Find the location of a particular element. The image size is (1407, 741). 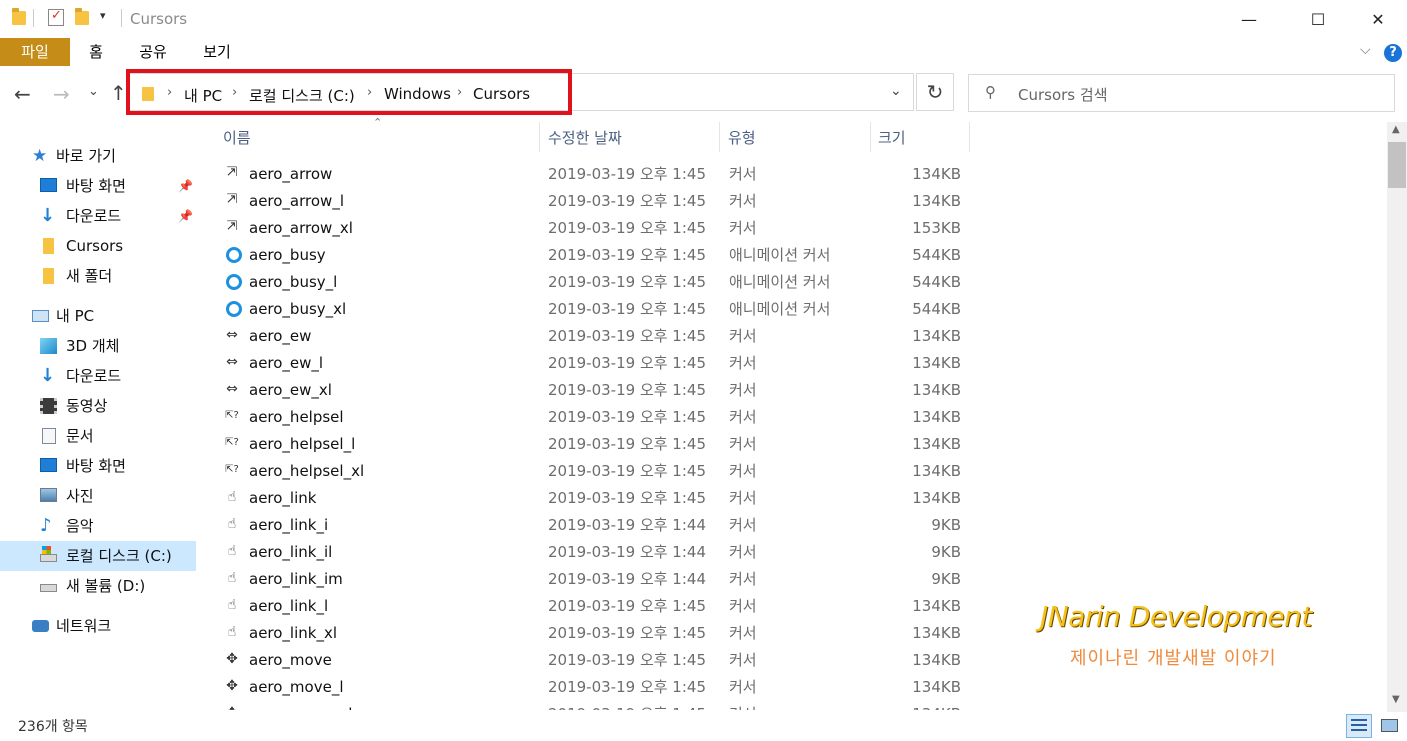

sidebar-item-music: ♪ 음악 is located at coordinates (98, 526).